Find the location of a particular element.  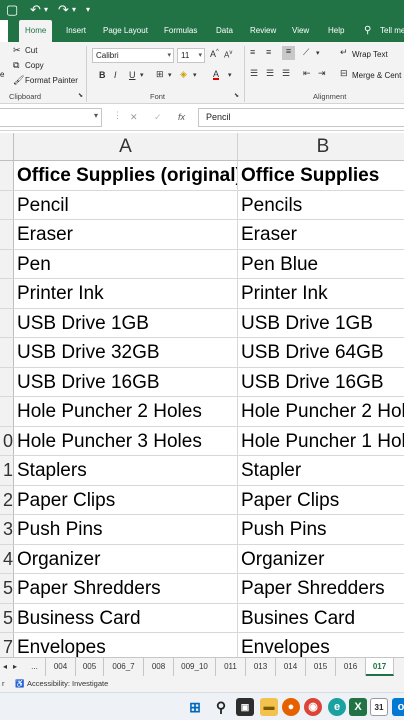

decrease-font-size-icon: Av is located at coordinates (228, 55).